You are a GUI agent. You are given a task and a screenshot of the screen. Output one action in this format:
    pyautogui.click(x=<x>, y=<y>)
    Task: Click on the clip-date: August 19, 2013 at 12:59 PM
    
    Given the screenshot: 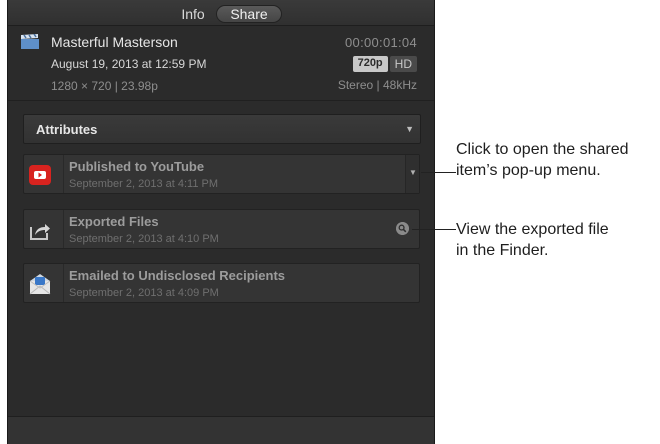 What is the action you would take?
    pyautogui.click(x=129, y=64)
    